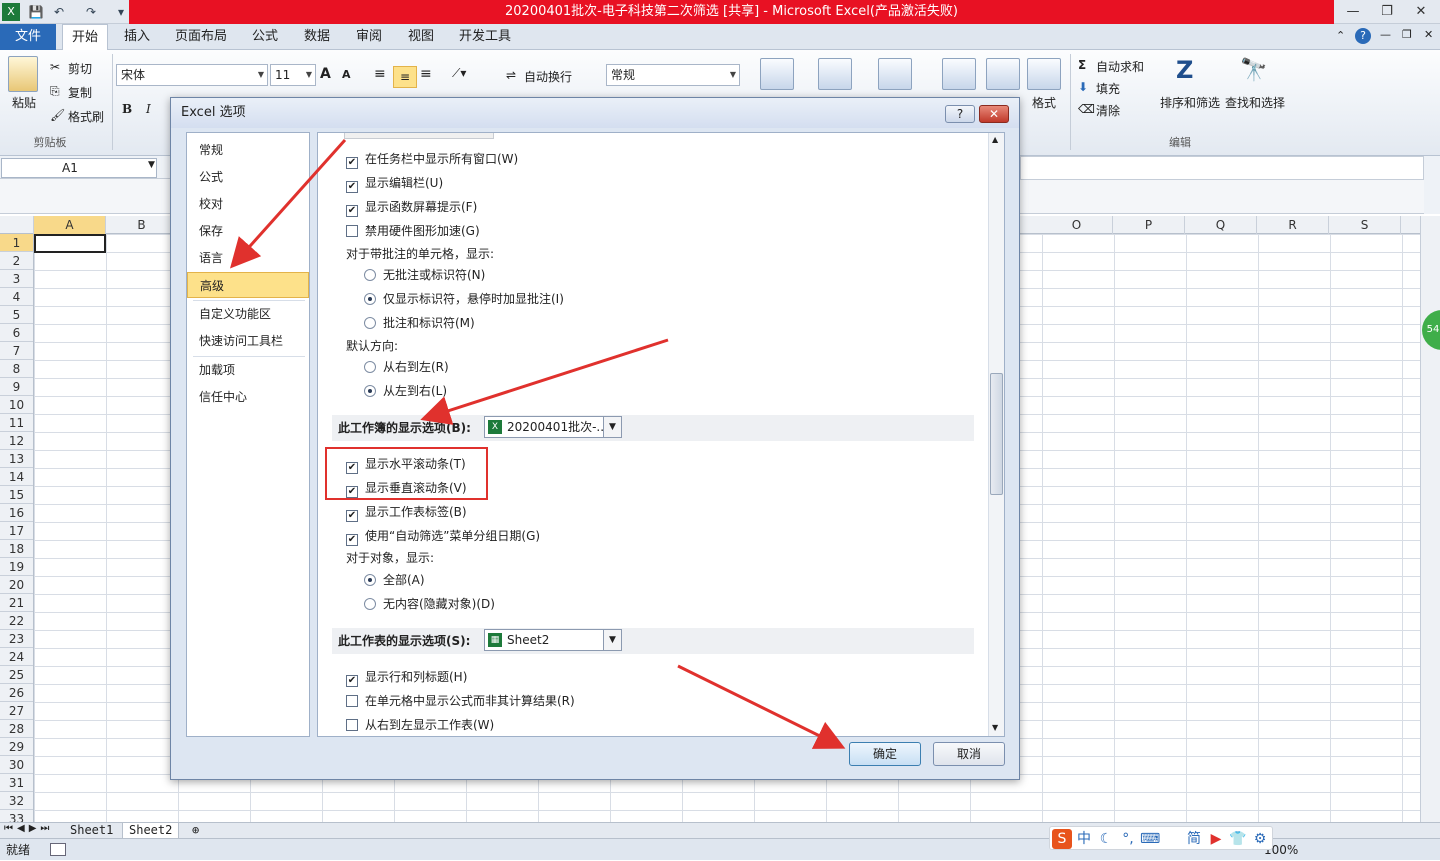 The height and width of the screenshot is (861, 1440). I want to click on name-box: A1, so click(79, 168).